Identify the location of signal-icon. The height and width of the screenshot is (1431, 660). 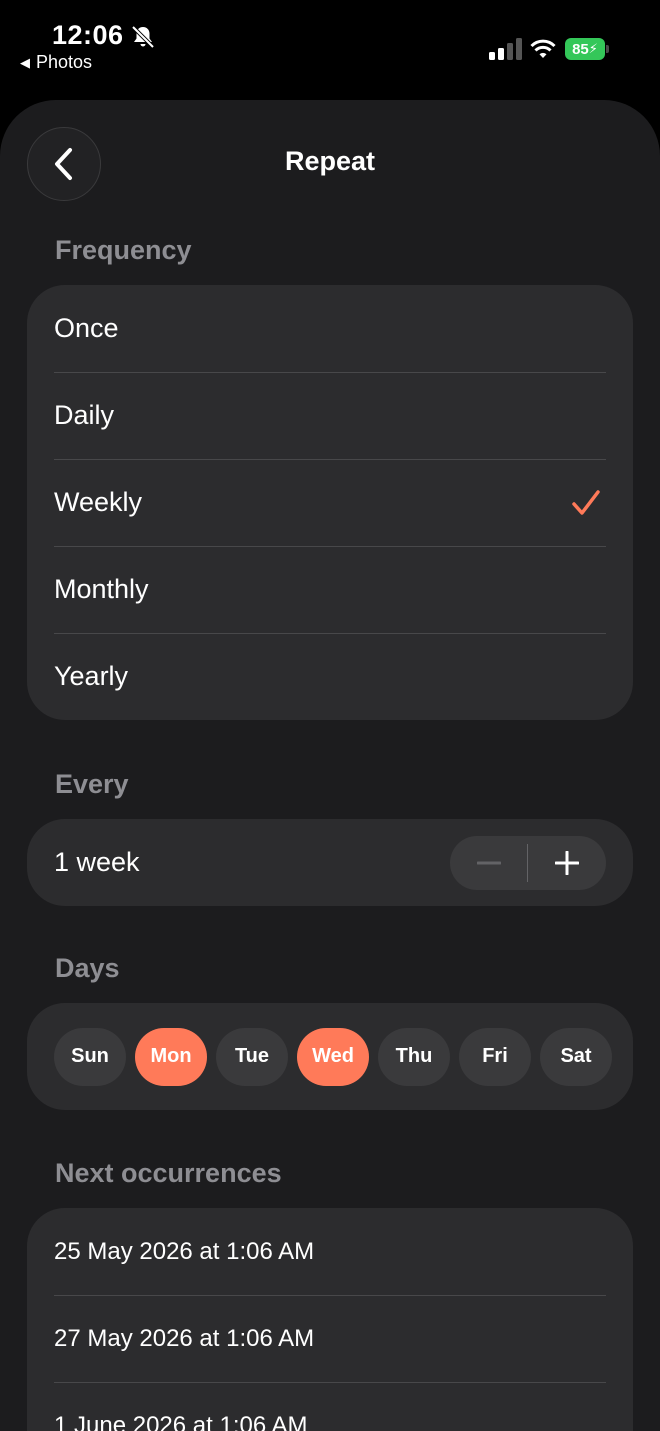
(505, 49).